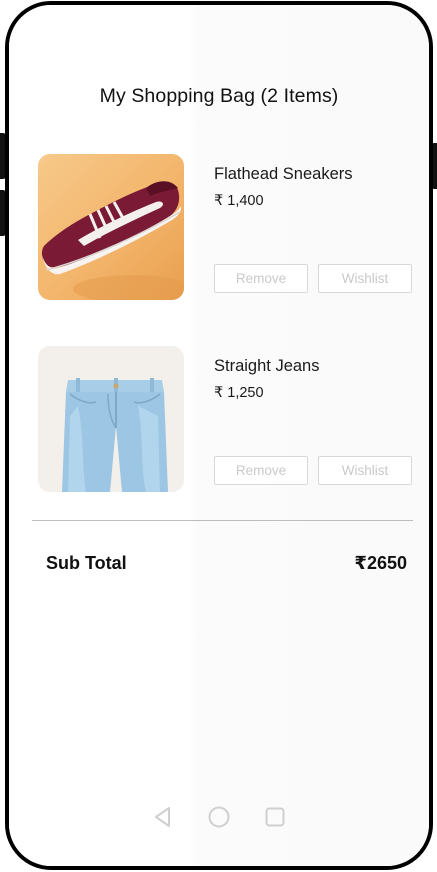  I want to click on sneaker-image, so click(111, 227).